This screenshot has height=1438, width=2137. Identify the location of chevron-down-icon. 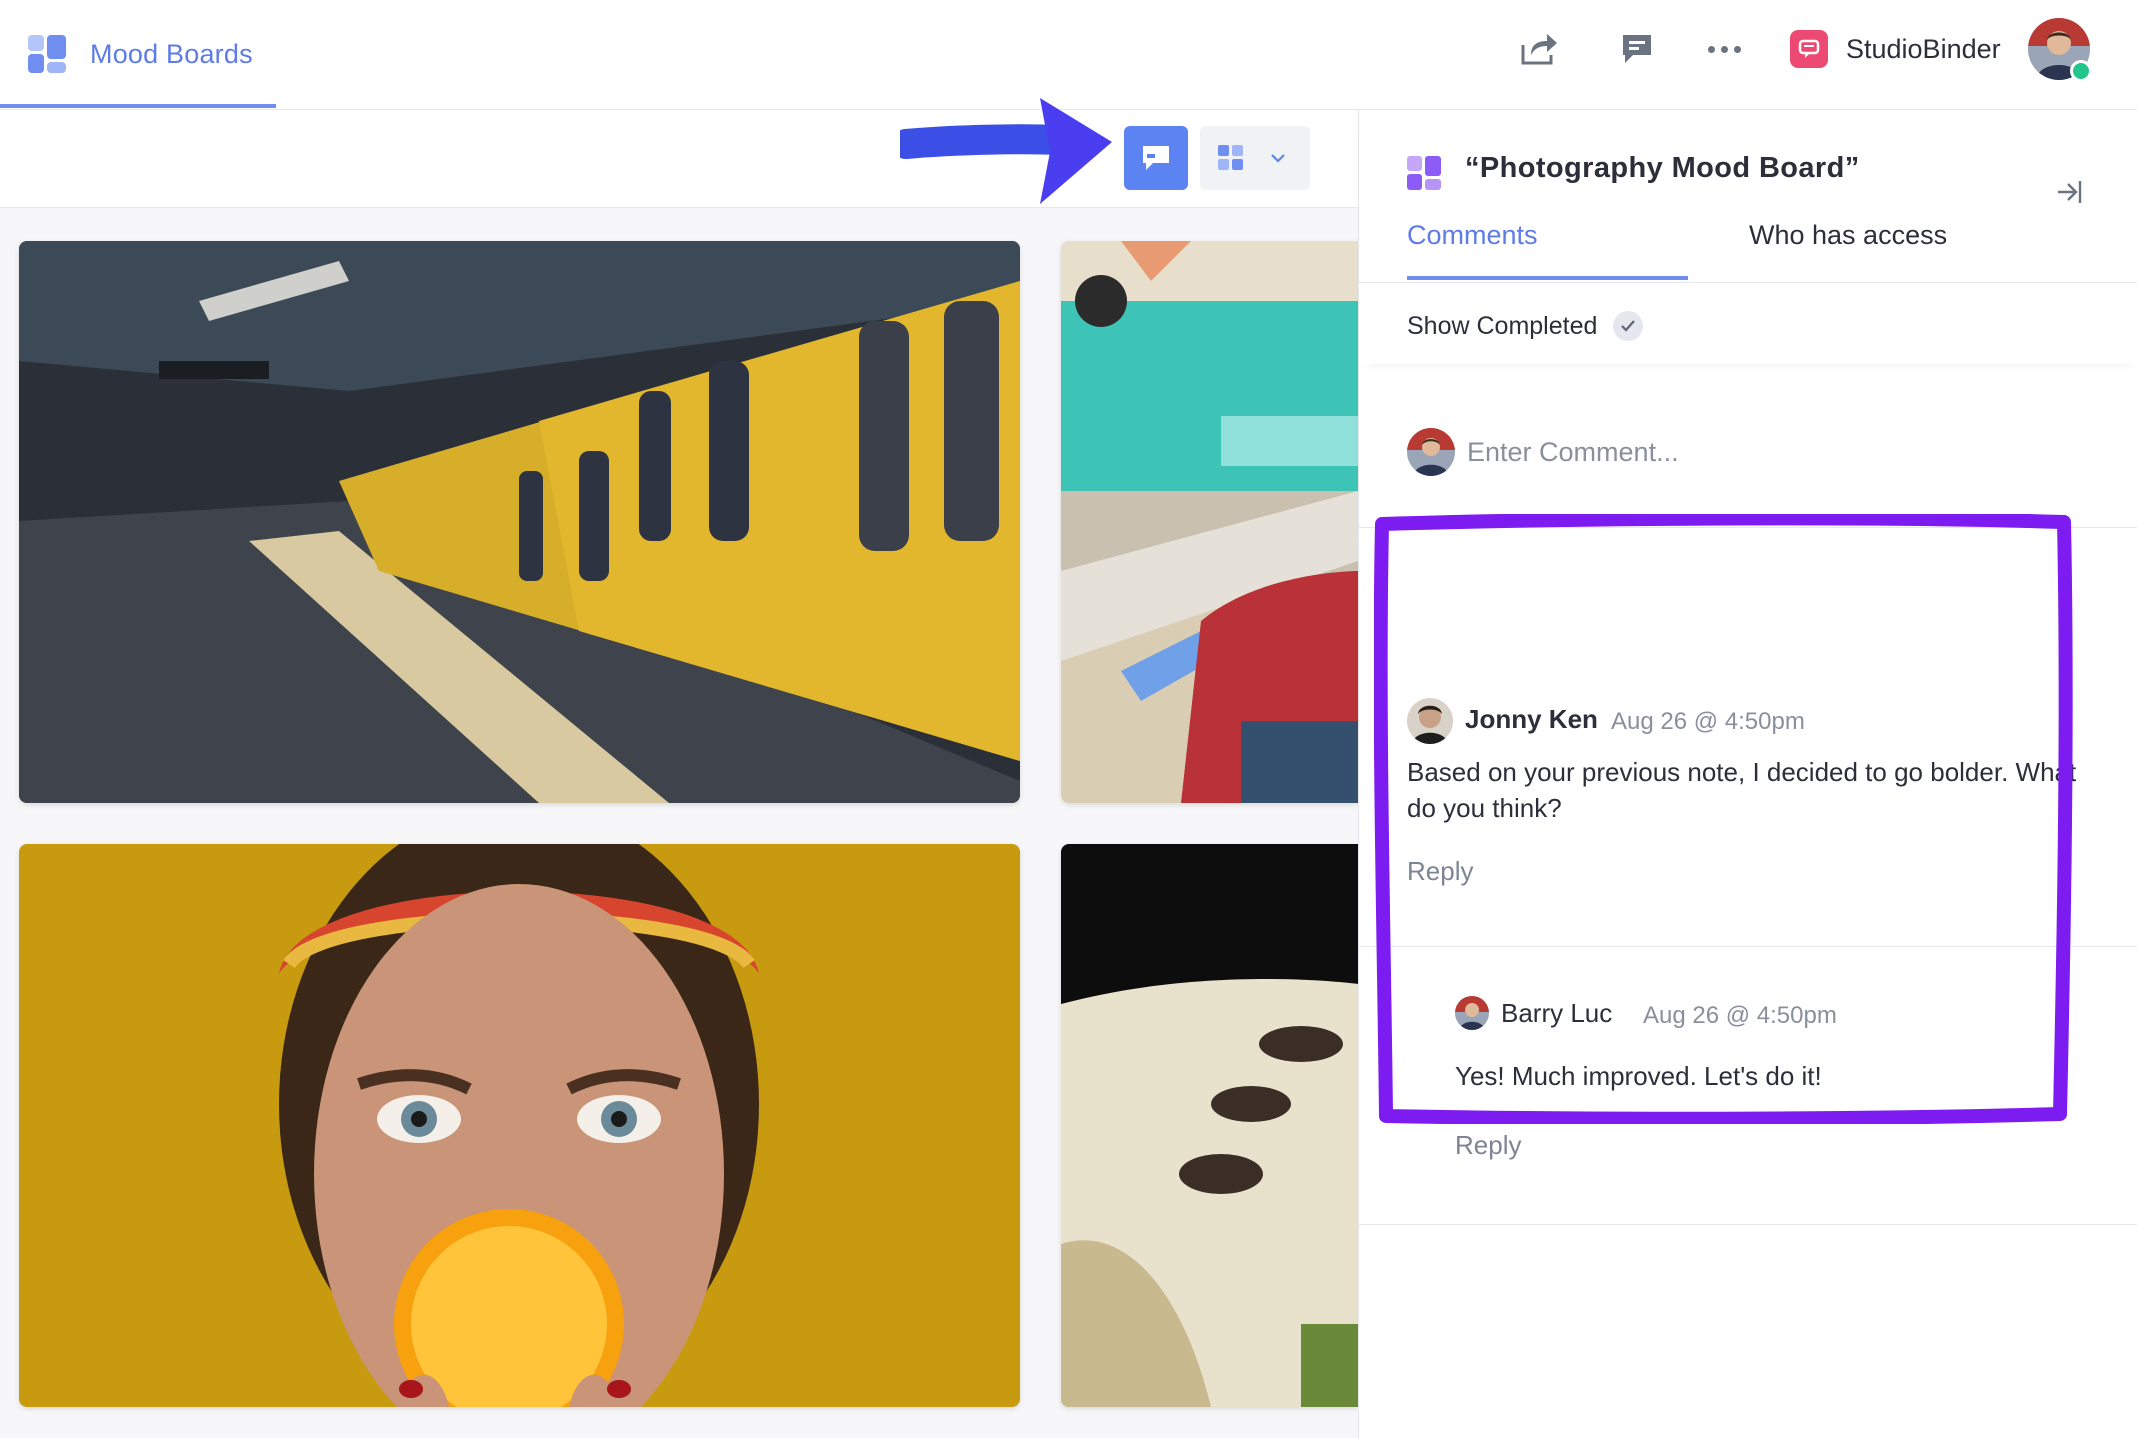
(1278, 158).